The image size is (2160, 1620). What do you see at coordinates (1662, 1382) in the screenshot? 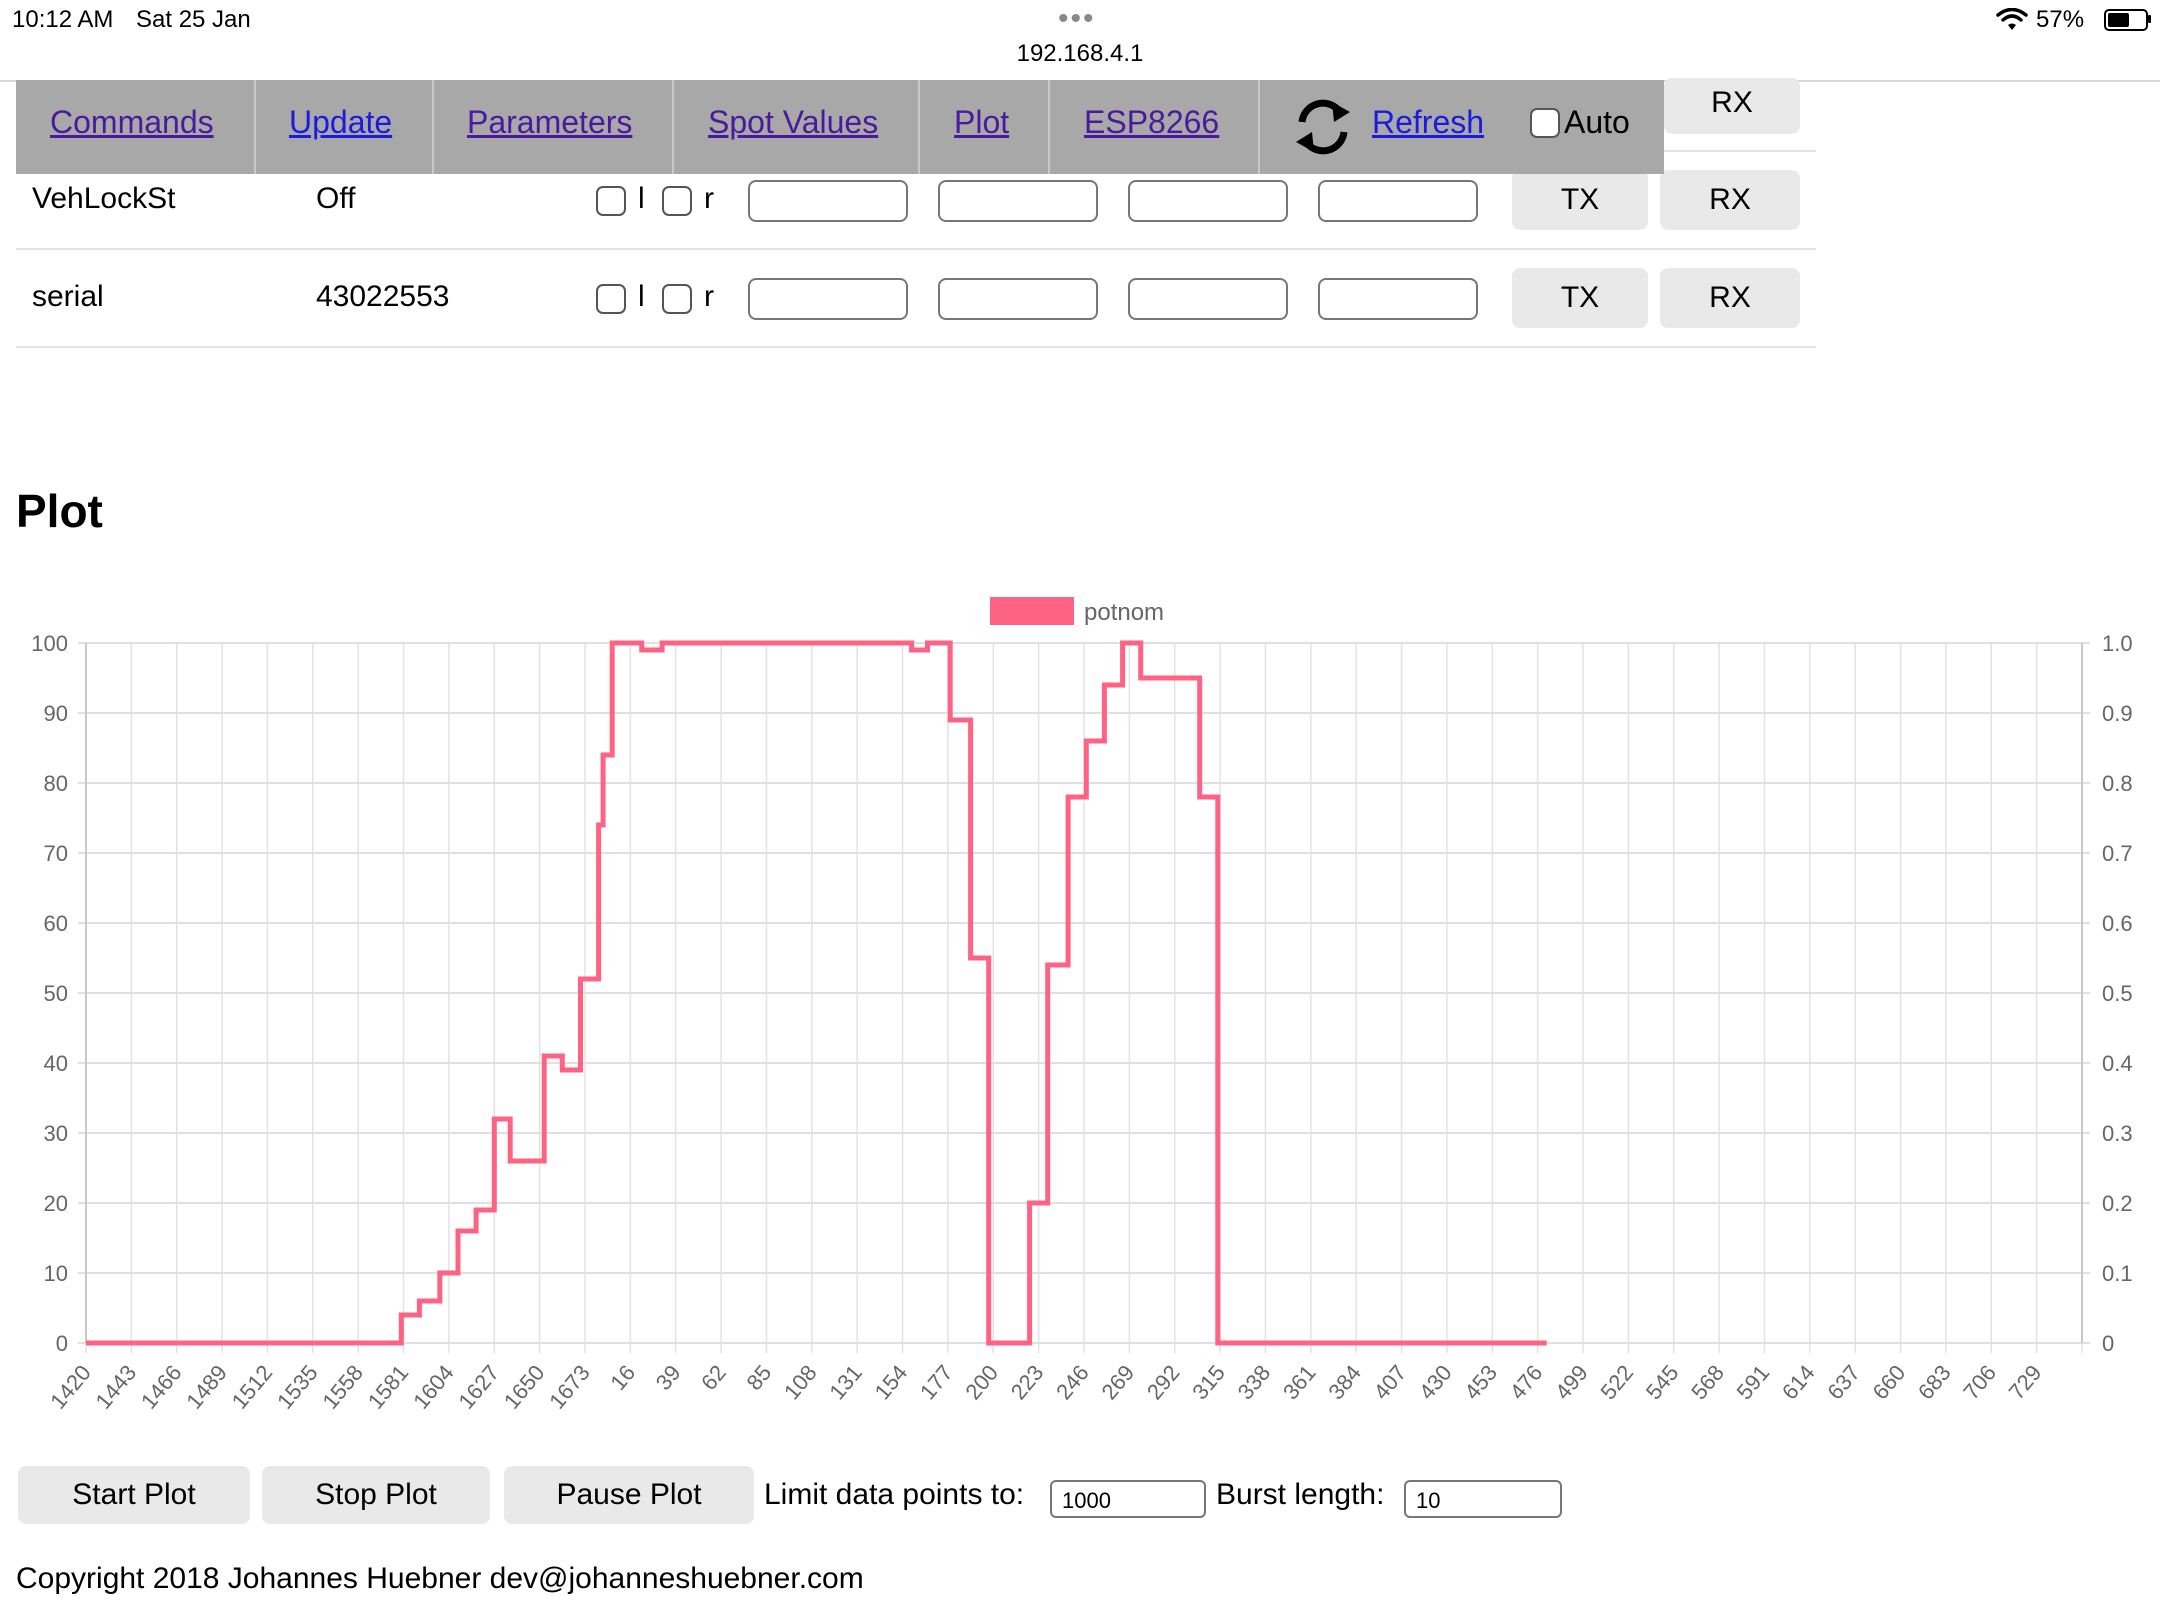
I see `x-tick-label: 545` at bounding box center [1662, 1382].